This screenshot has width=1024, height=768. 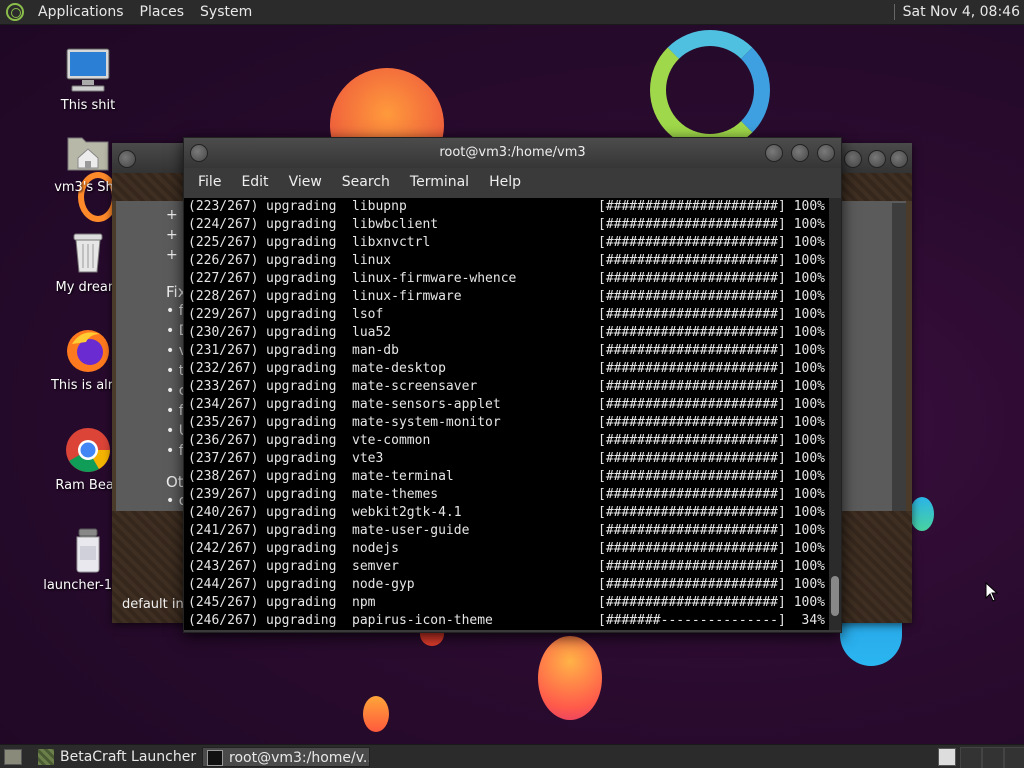 What do you see at coordinates (46, 757) in the screenshot?
I see `betacraft-icon` at bounding box center [46, 757].